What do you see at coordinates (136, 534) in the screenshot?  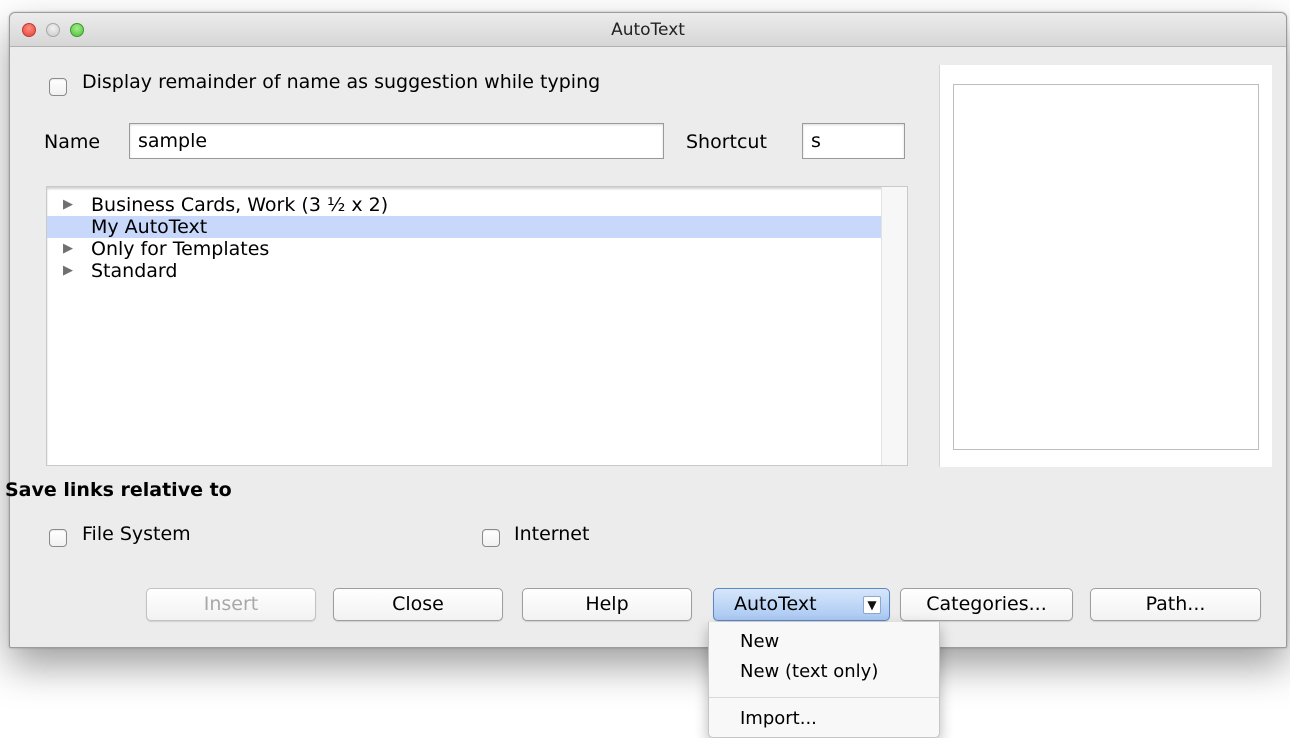 I see `file-system-label: File System` at bounding box center [136, 534].